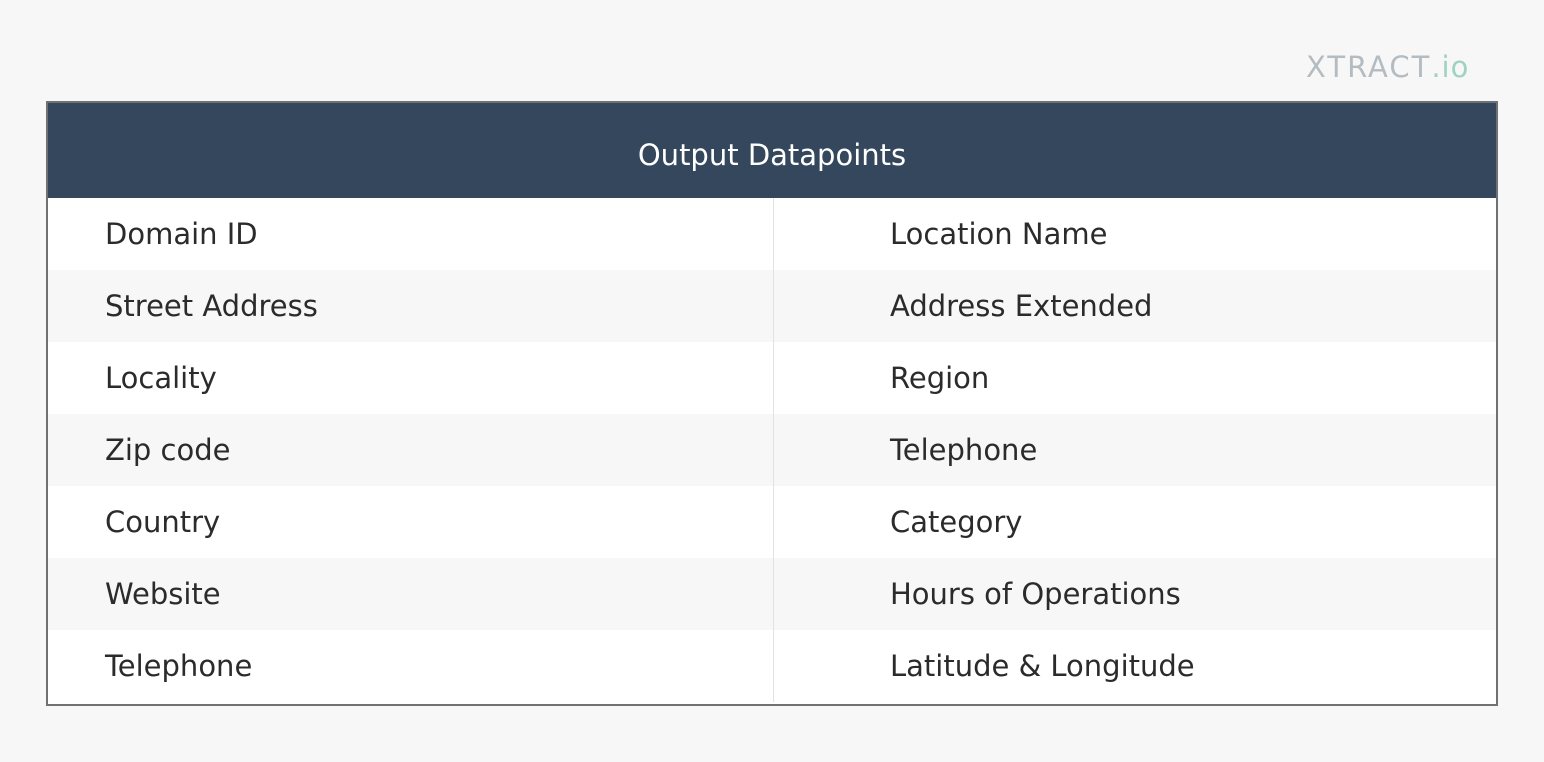 This screenshot has height=762, width=1544. Describe the element at coordinates (1035, 594) in the screenshot. I see `table-cell-right: Hours of Operations` at that location.